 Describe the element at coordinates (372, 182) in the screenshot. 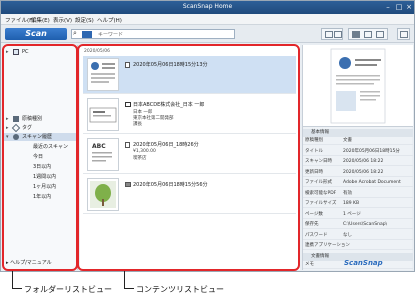

I see `info-field-value: Adobe Acrobat Document` at that location.